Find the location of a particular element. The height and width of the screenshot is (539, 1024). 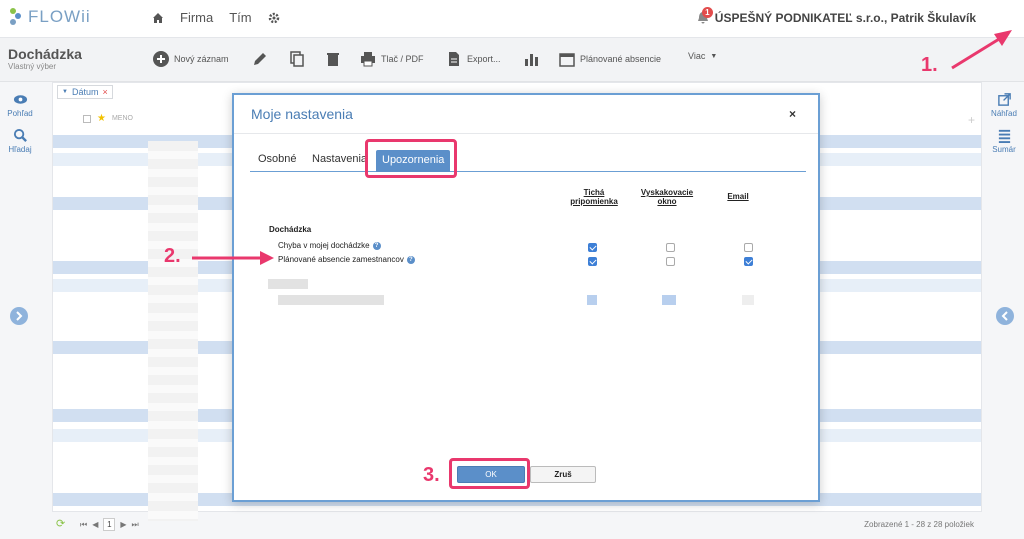

step-3-label: 3. is located at coordinates (431, 475).